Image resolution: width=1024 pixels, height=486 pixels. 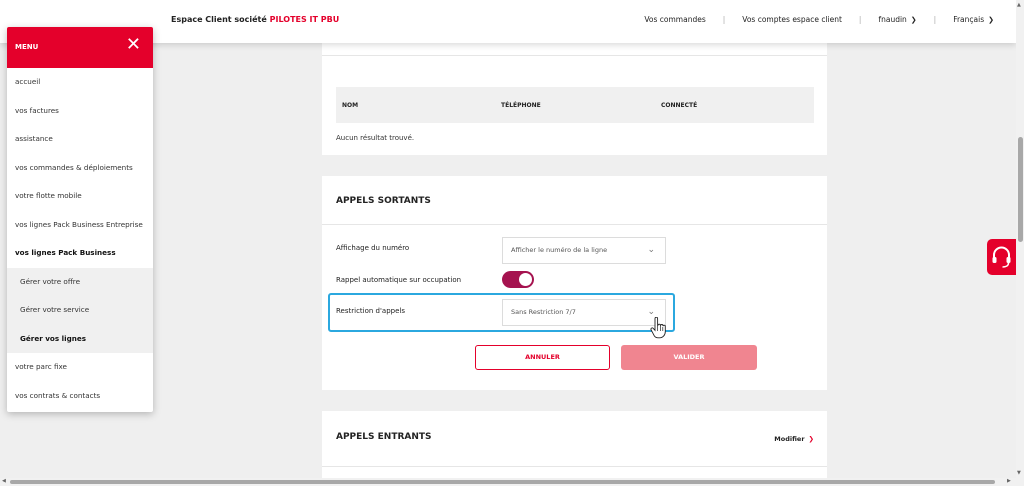 I want to click on validate-button: VALIDER, so click(x=689, y=357).